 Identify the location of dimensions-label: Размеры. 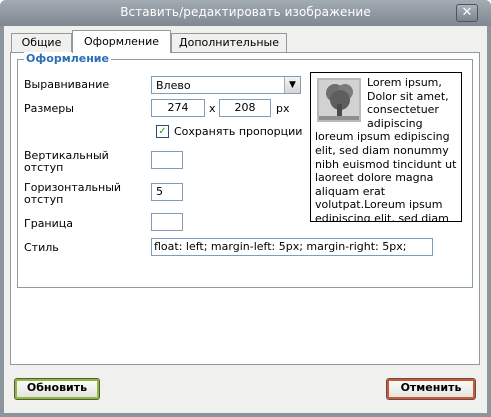
(49, 108).